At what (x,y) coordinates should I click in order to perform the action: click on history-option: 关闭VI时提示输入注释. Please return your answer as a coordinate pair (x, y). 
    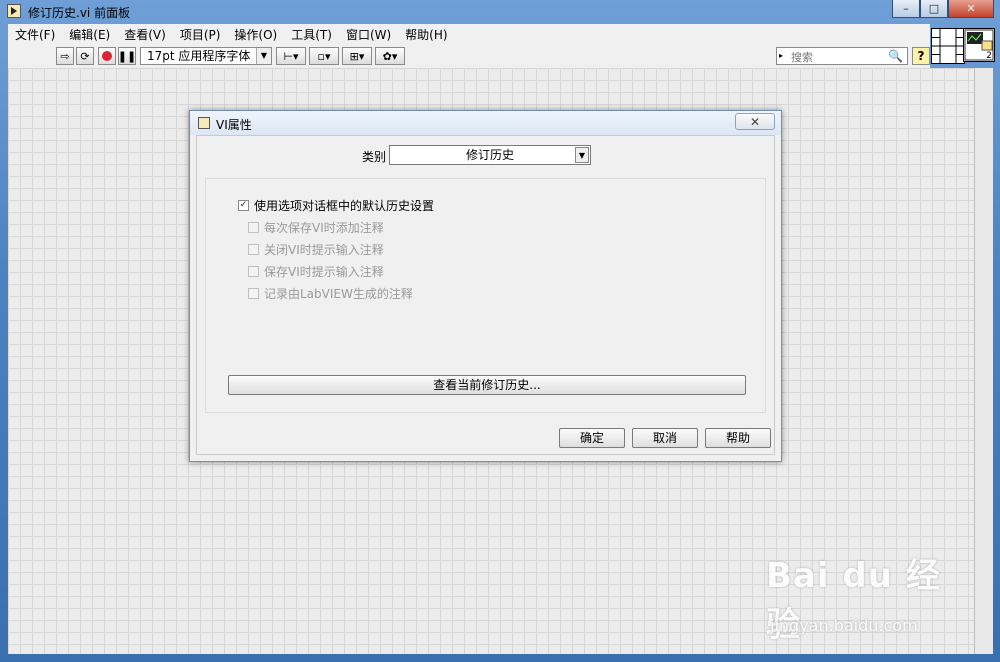
    Looking at the image, I should click on (316, 249).